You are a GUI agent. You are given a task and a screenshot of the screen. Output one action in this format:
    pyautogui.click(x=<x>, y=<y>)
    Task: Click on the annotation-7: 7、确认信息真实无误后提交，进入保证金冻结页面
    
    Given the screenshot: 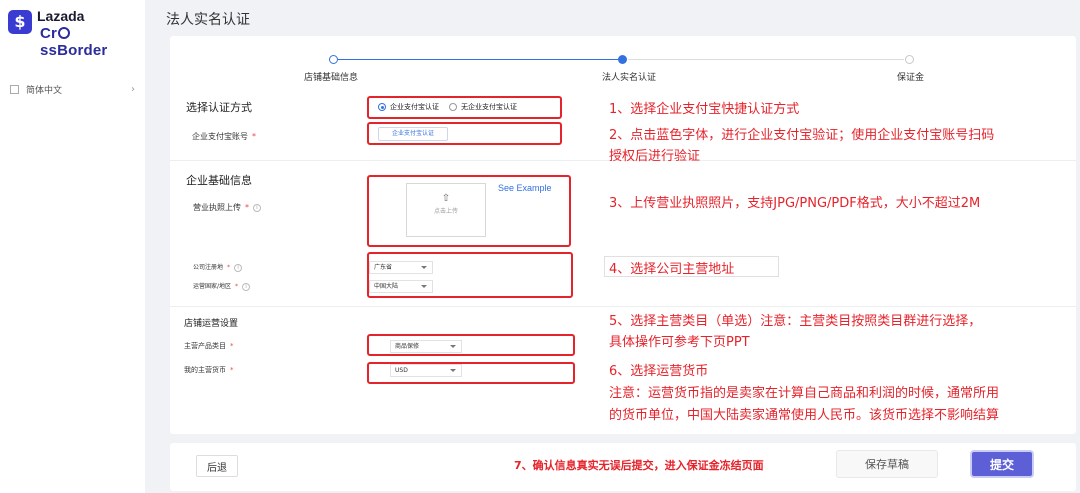 What is the action you would take?
    pyautogui.click(x=639, y=465)
    